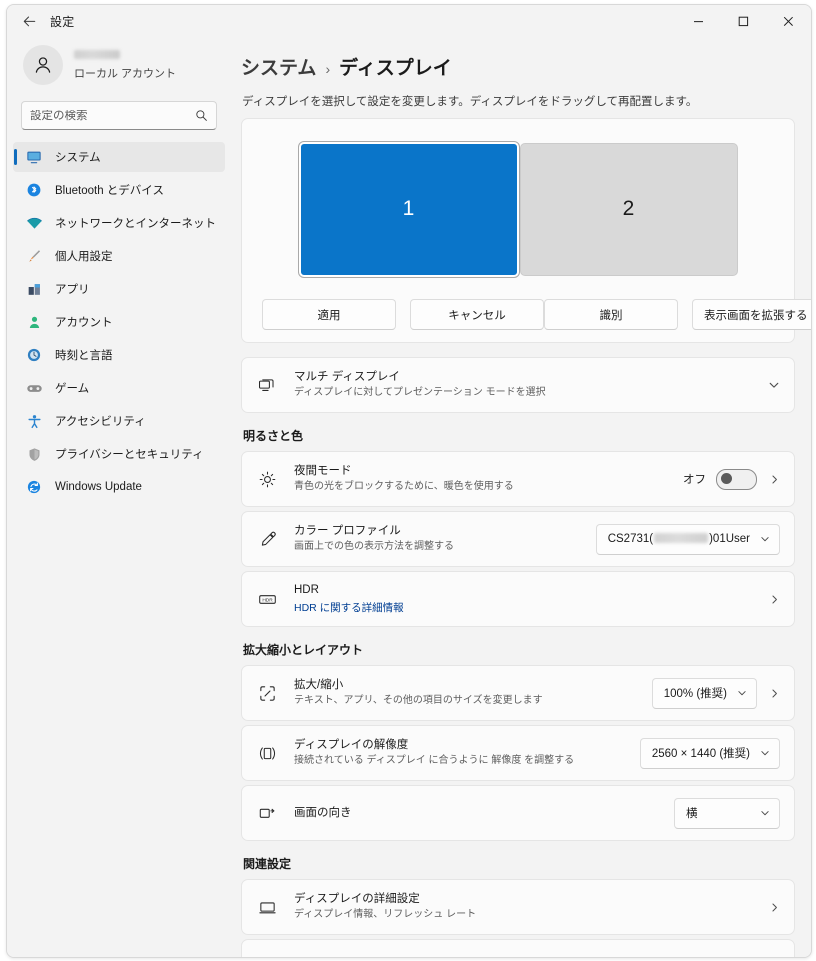 The width and height of the screenshot is (816, 961). I want to click on resolution-subtitle: 接続されている ディスプレイ に合うように 解像度 を調整する, so click(434, 760).